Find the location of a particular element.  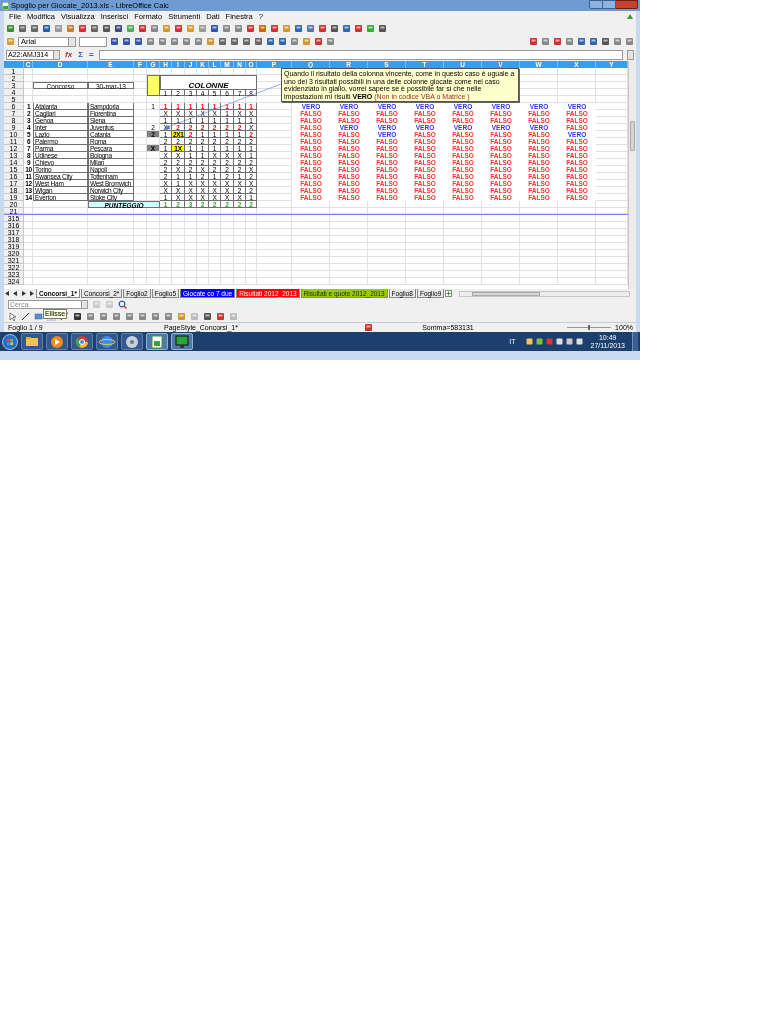

pointer-icon is located at coordinates (12, 316).